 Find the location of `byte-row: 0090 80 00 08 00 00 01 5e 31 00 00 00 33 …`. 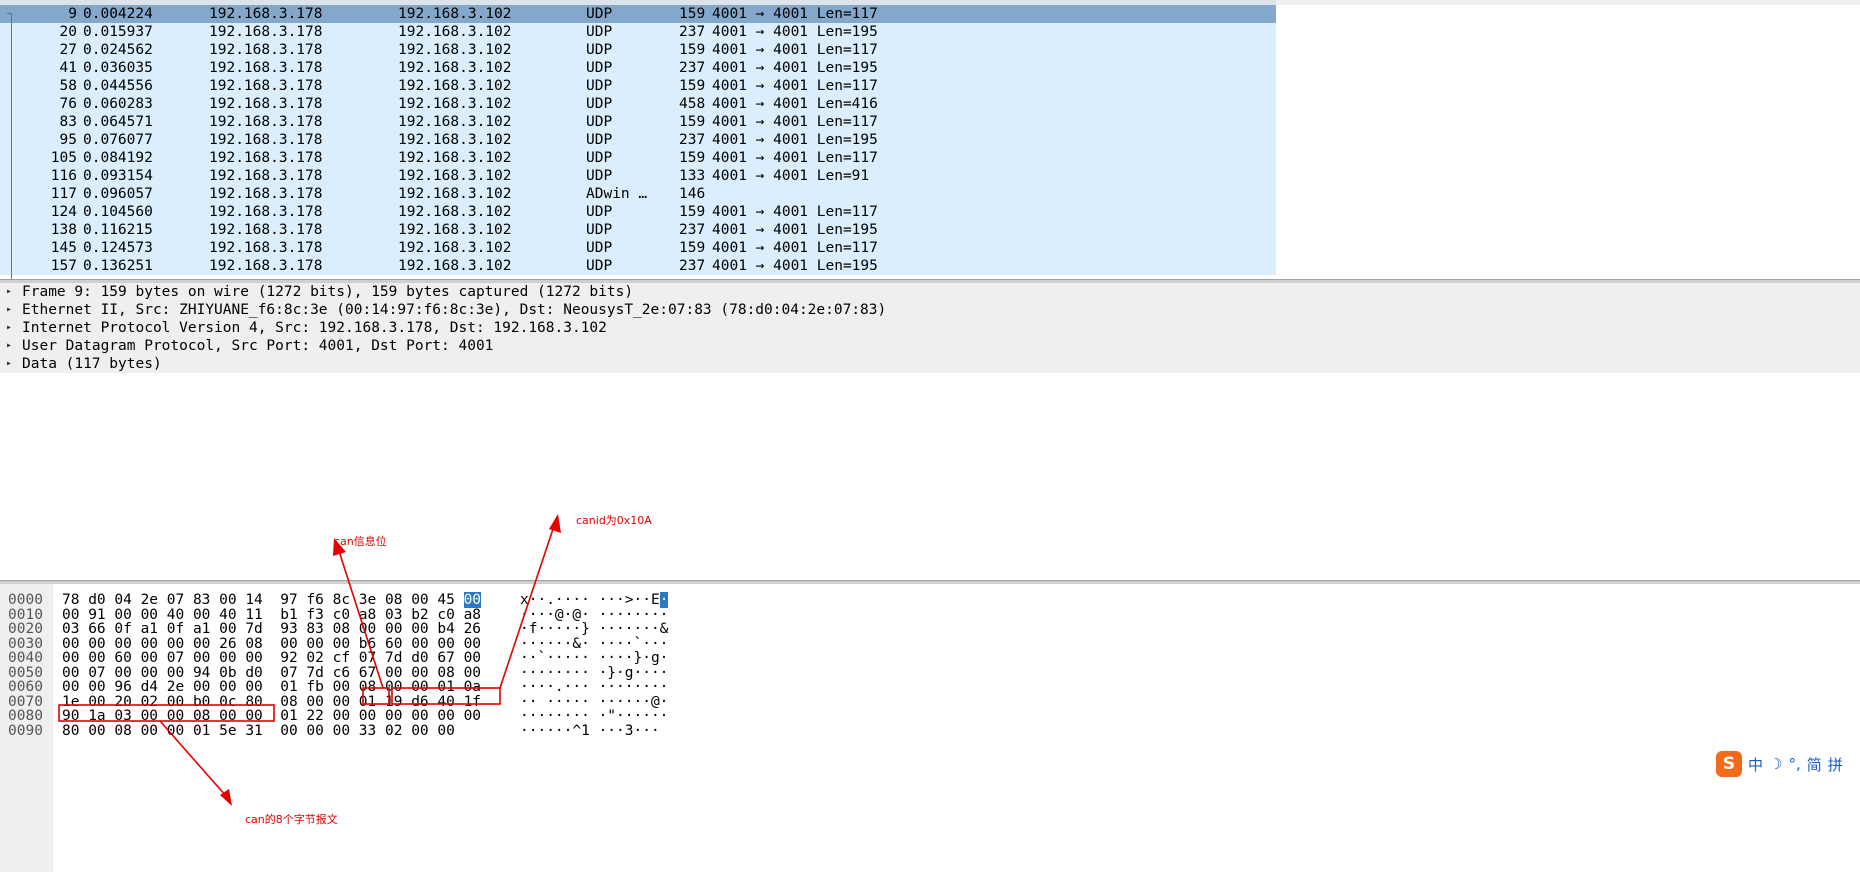

byte-row: 0090 80 00 08 00 00 01 5e 31 00 00 00 33 … is located at coordinates (350, 731).